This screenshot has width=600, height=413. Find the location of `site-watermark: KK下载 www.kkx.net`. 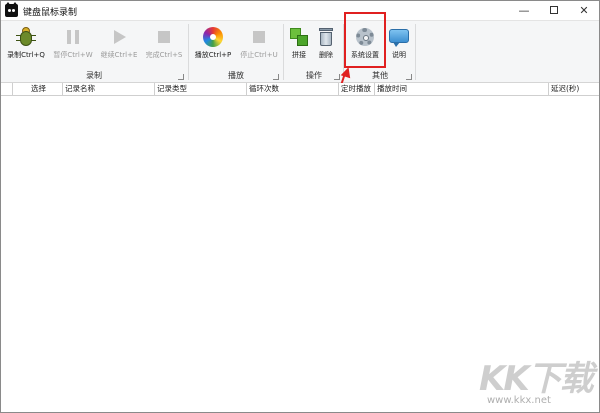

site-watermark: KK下载 www.kkx.net is located at coordinates (538, 381).